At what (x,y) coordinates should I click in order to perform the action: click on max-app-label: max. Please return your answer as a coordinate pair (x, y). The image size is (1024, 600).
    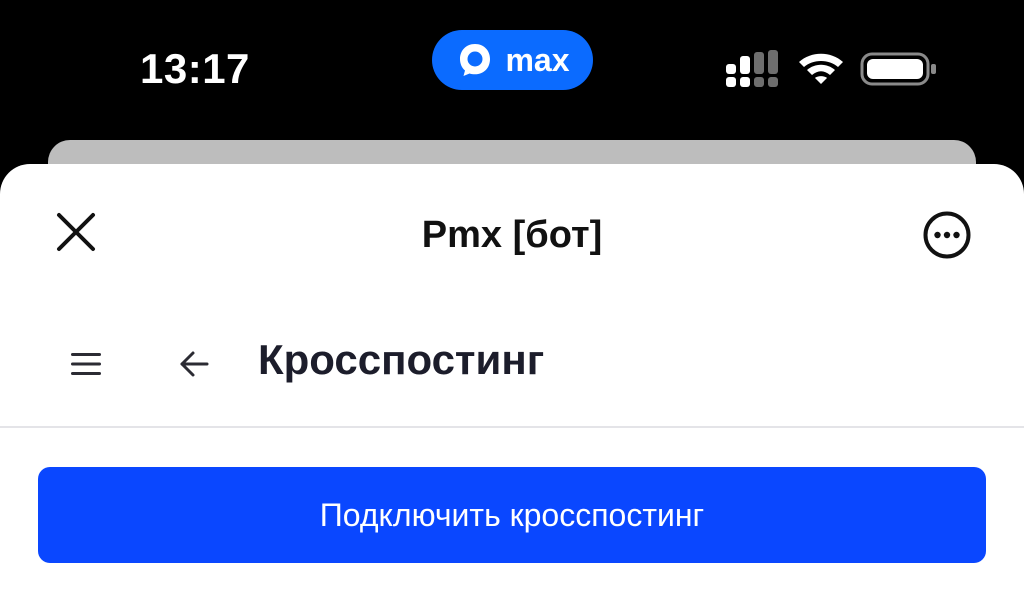
    Looking at the image, I should click on (537, 60).